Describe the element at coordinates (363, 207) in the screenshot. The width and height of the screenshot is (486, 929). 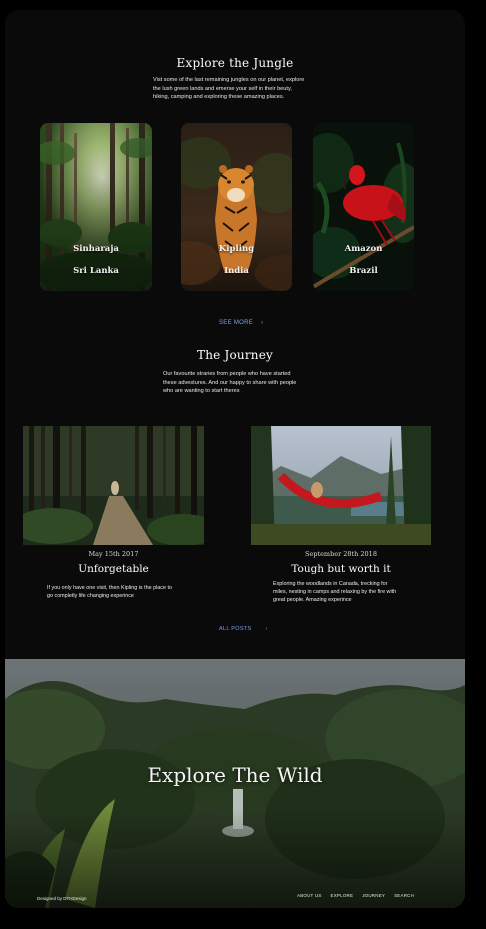
I see `destination-card-amazon: Amazon Brazil` at that location.